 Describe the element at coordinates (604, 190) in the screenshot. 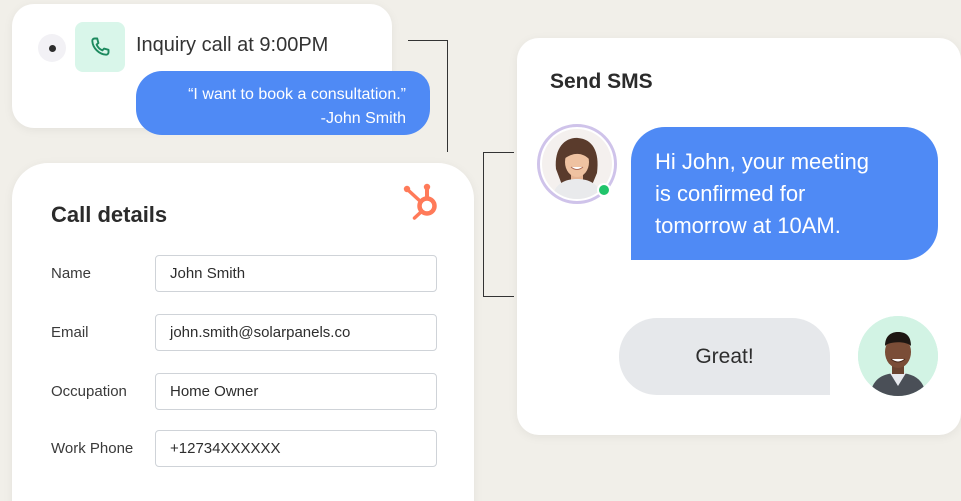

I see `online-status-icon` at that location.